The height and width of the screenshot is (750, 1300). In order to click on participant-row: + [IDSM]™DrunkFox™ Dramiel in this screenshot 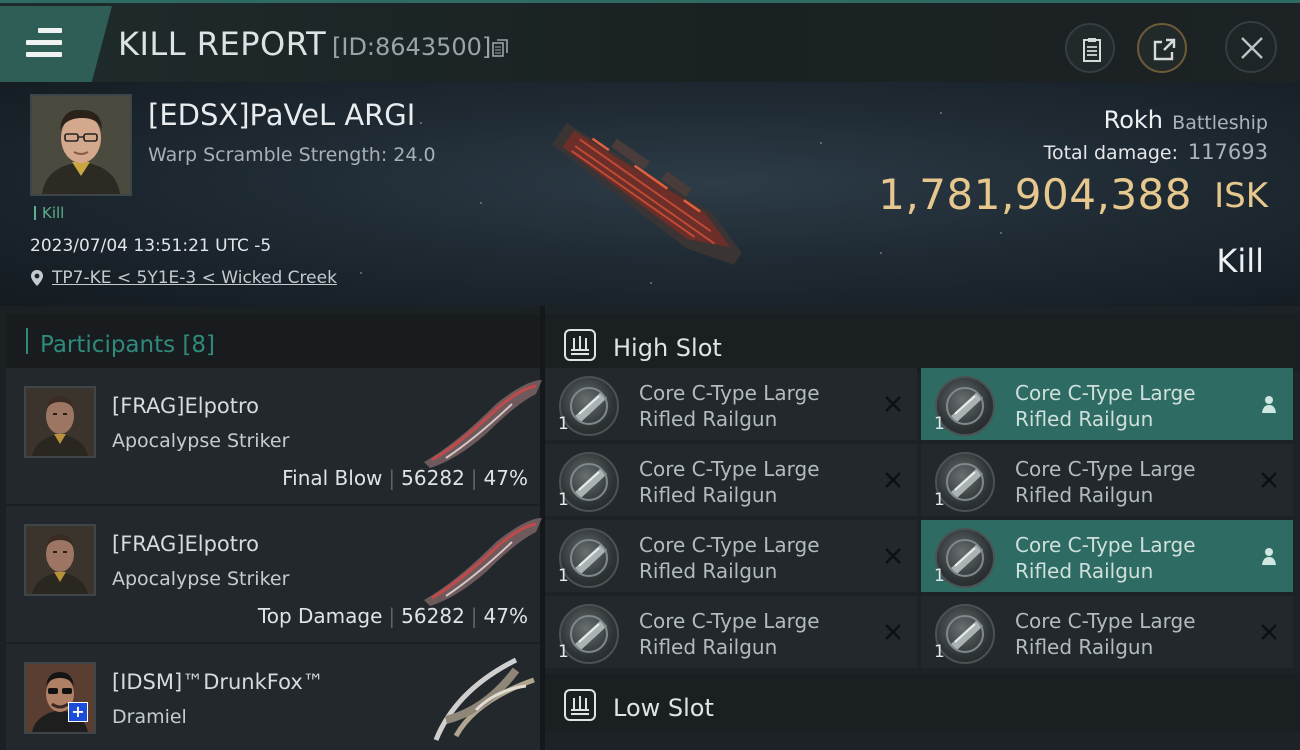, I will do `click(273, 697)`.